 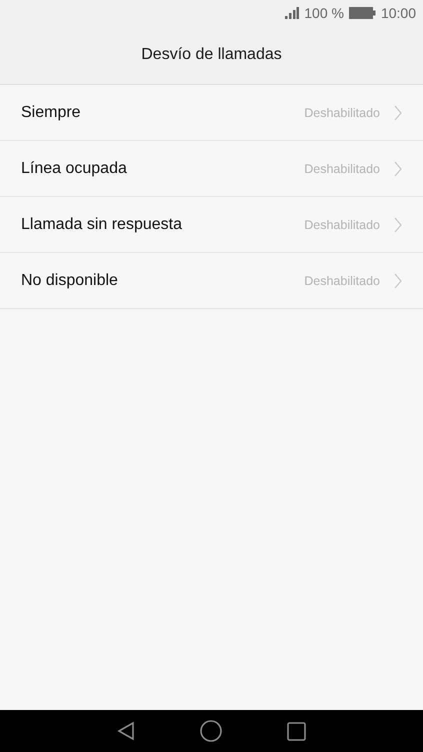 I want to click on screen-title: Desvío de llamadas, so click(x=211, y=55).